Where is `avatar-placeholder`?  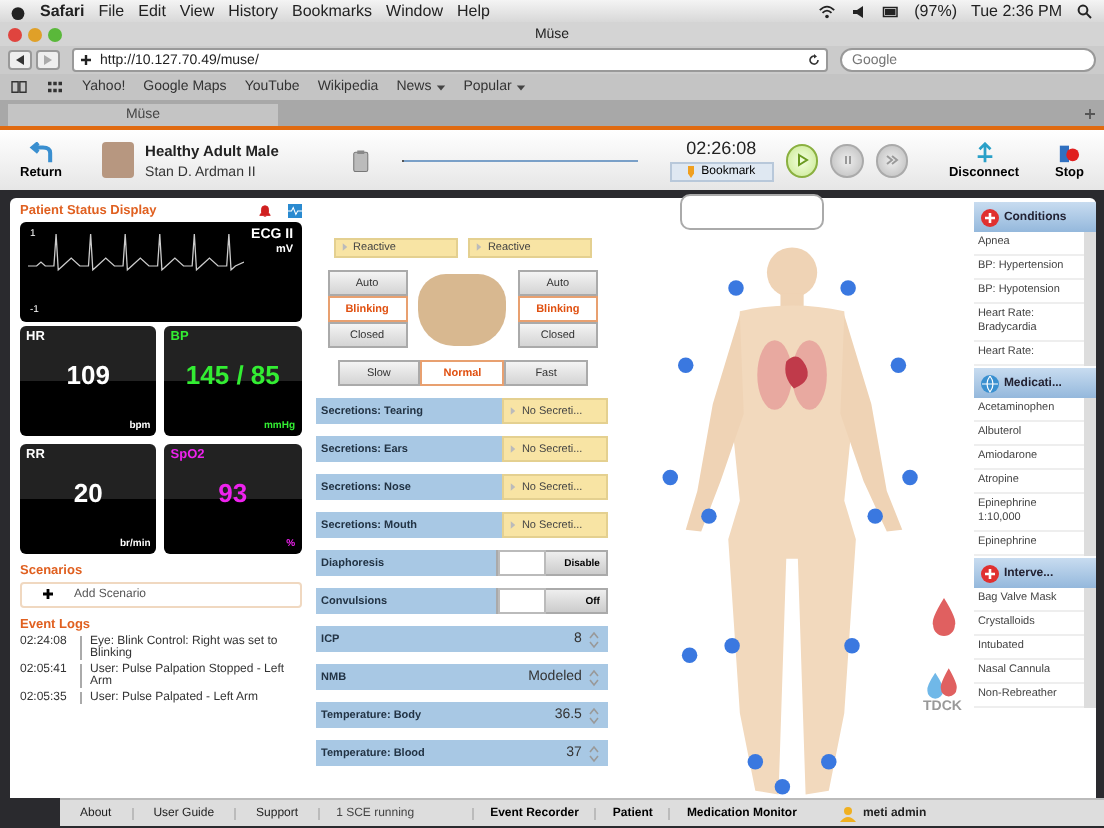
avatar-placeholder is located at coordinates (117, 160).